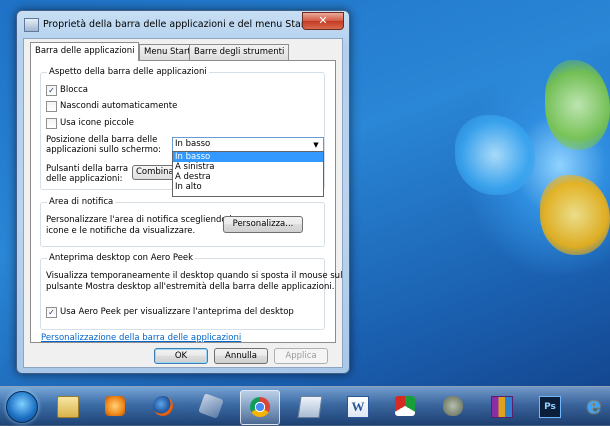  Describe the element at coordinates (577, 105) in the screenshot. I see `windows-logo-green` at that location.